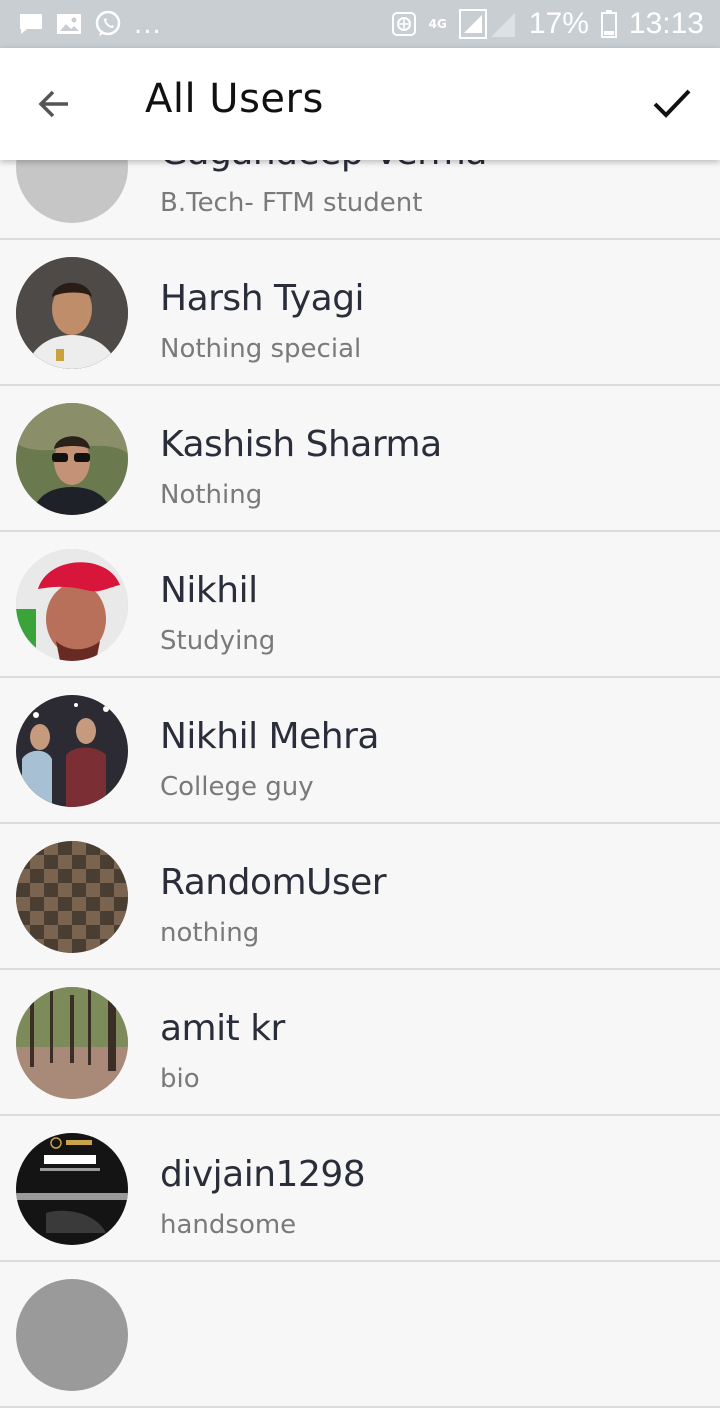  I want to click on status-bar-right: 4G 17% 13:13, so click(547, 24).